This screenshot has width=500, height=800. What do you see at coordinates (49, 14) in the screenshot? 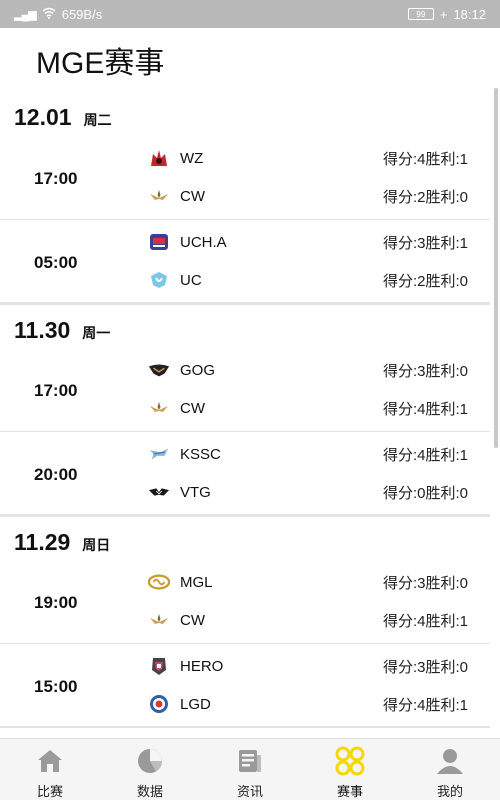
I see `wifi-icon` at bounding box center [49, 14].